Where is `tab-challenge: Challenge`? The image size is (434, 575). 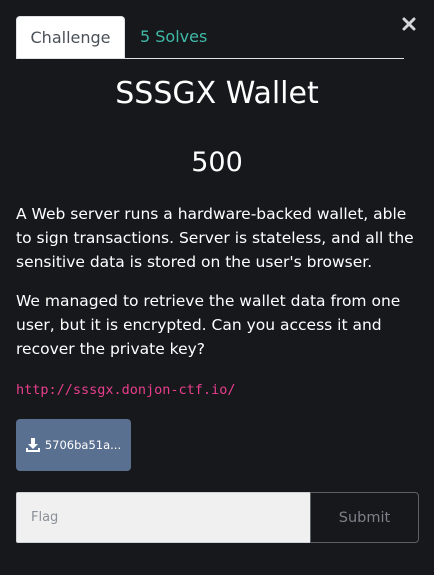 tab-challenge: Challenge is located at coordinates (70, 37).